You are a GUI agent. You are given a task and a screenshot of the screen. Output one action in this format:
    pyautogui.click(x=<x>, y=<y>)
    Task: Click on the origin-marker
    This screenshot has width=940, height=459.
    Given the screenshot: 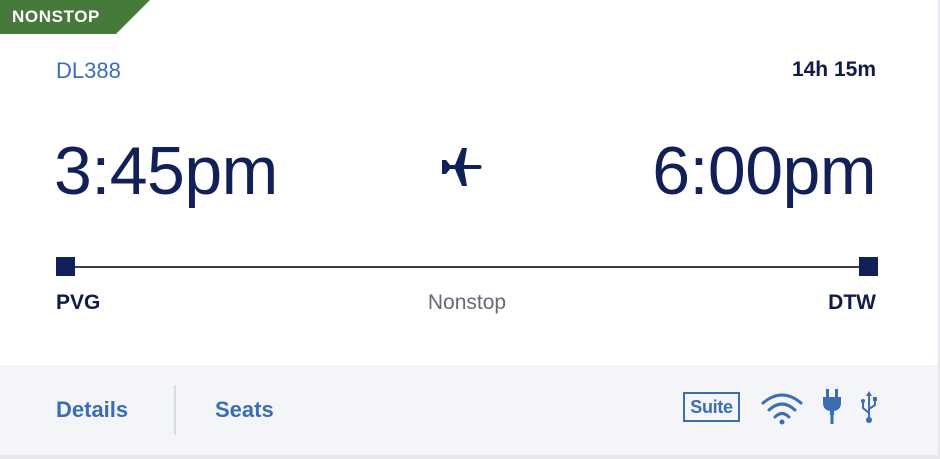 What is the action you would take?
    pyautogui.click(x=65, y=266)
    